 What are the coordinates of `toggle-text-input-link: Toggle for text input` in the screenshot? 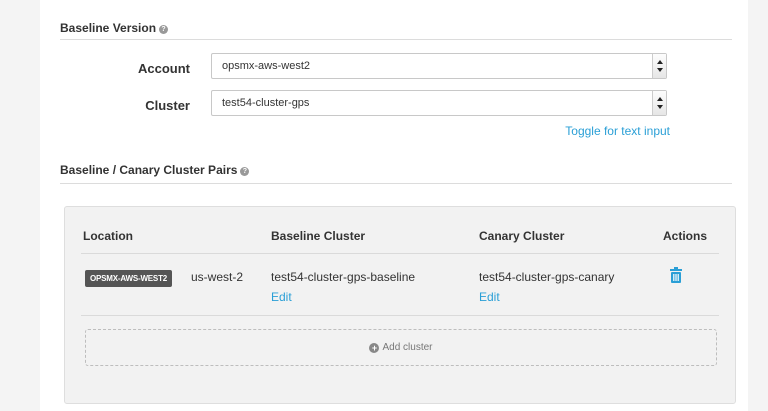 It's located at (617, 131).